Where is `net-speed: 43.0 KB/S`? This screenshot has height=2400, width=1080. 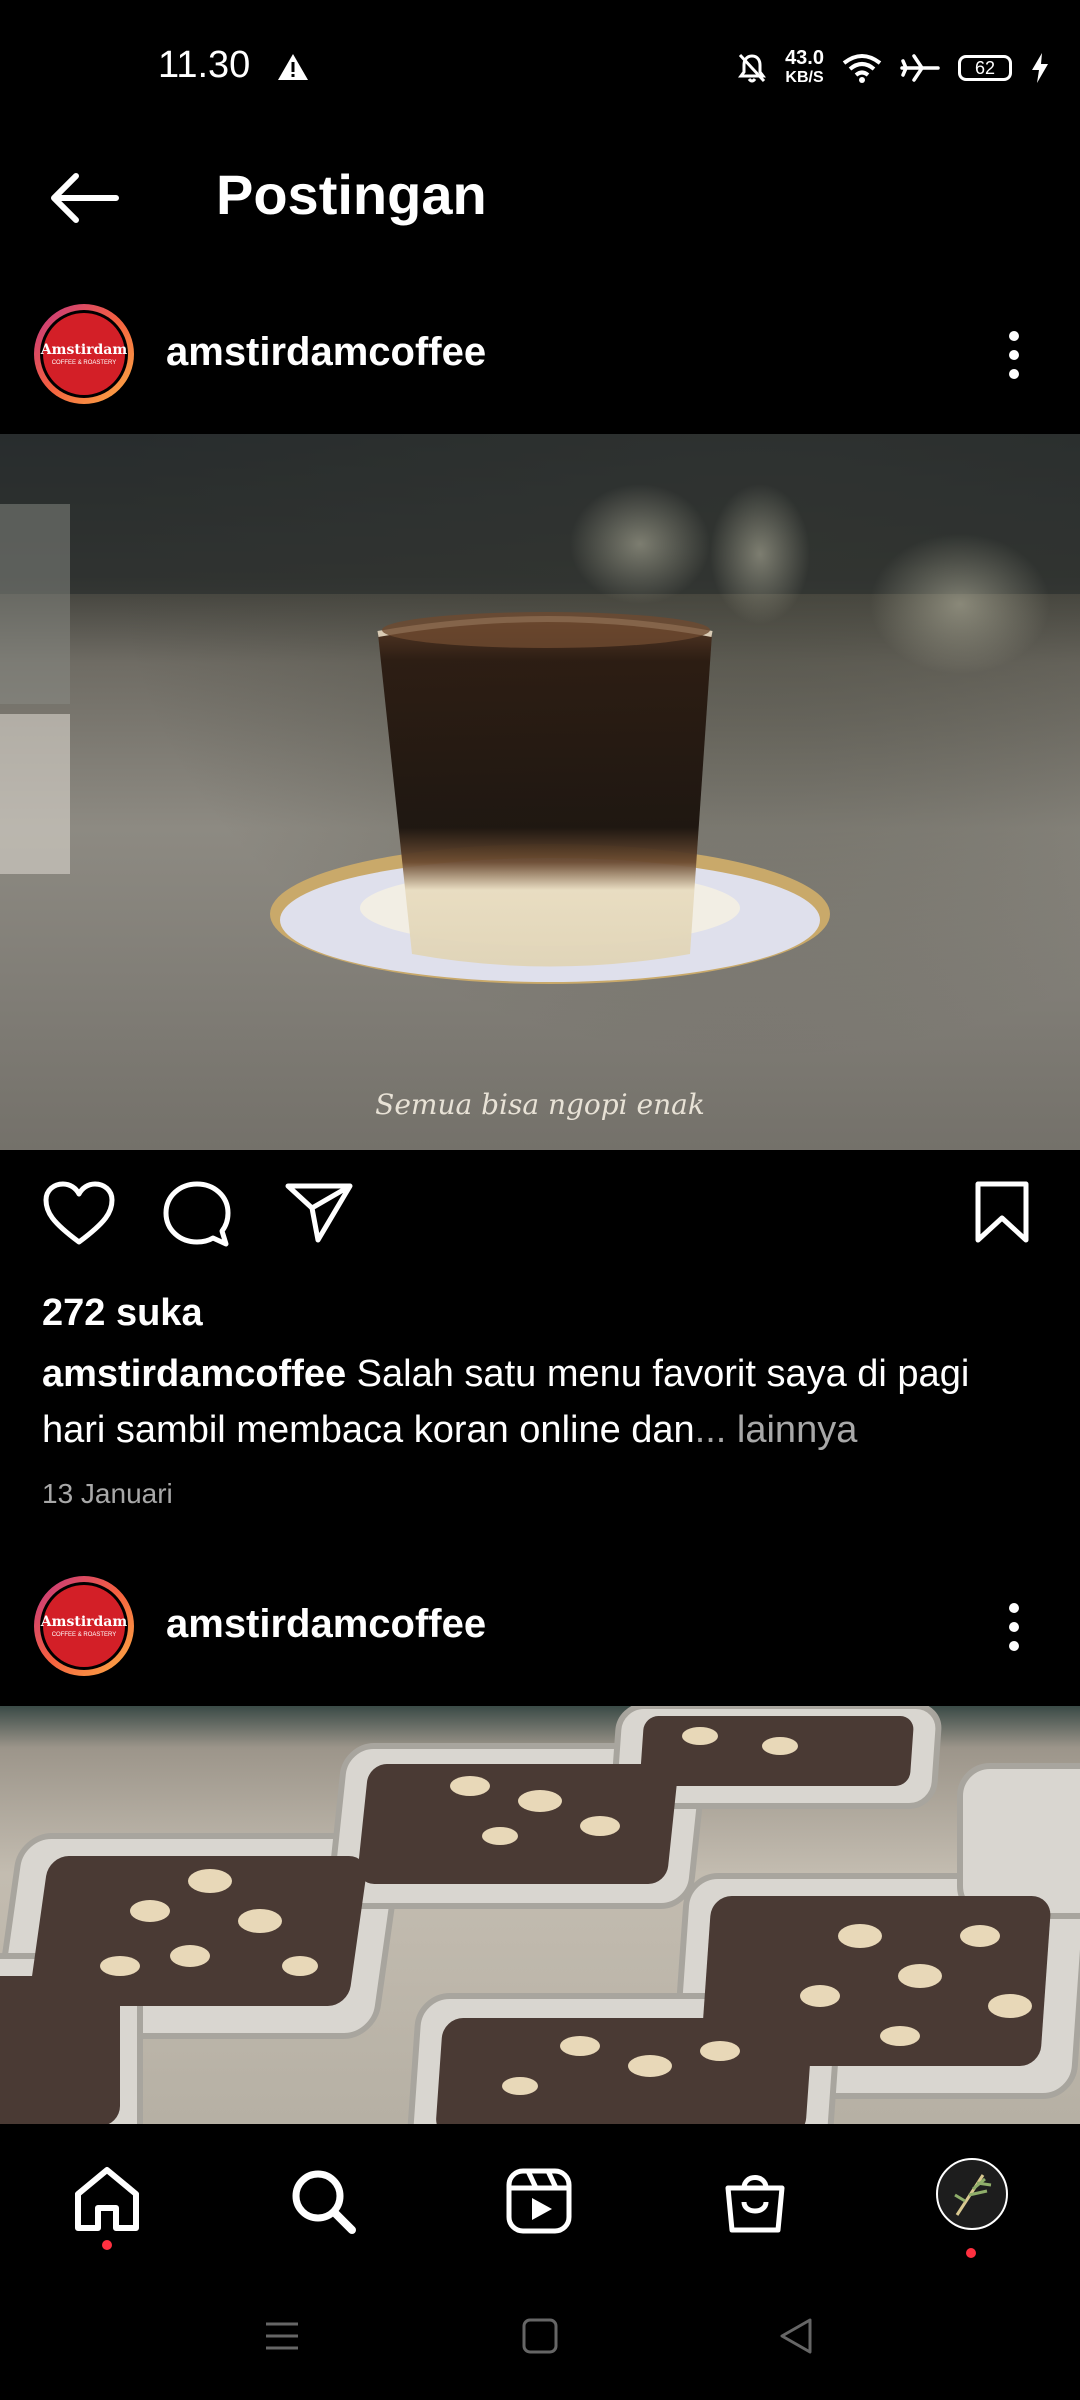 net-speed: 43.0 KB/S is located at coordinates (804, 66).